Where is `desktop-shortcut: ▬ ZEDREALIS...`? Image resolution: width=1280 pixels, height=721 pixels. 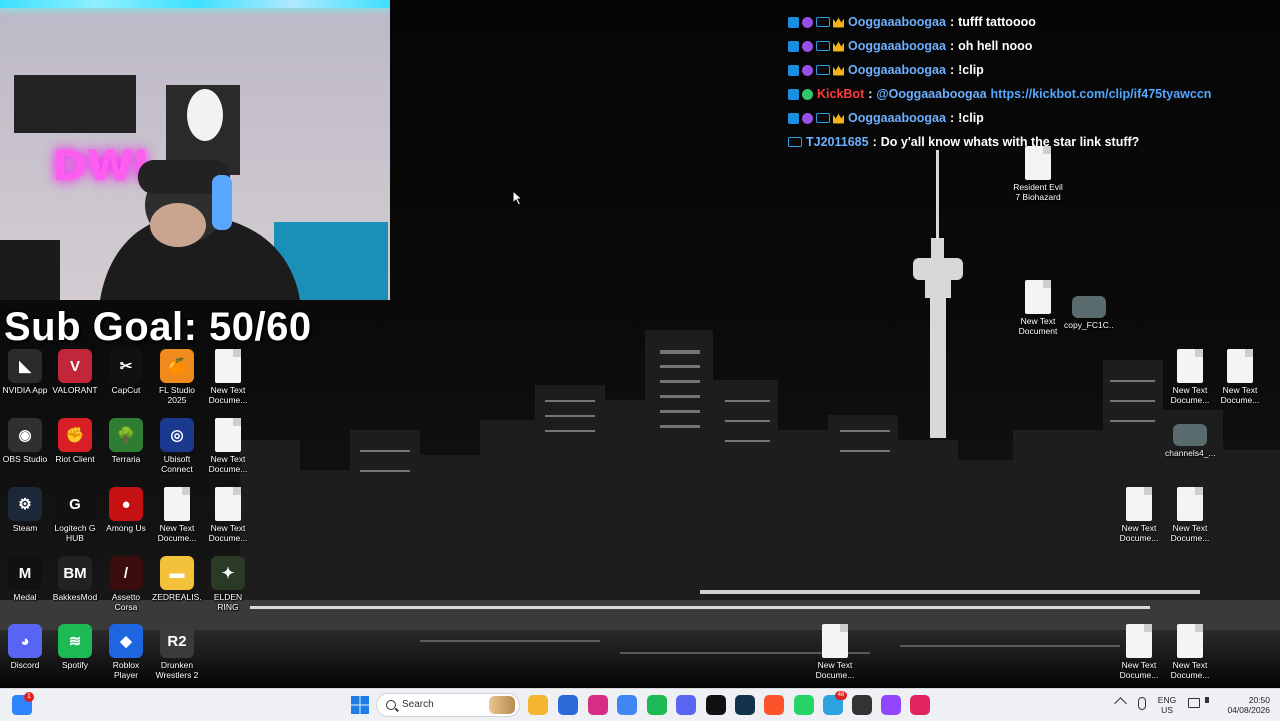 desktop-shortcut: ▬ ZEDREALIS... is located at coordinates (177, 579).